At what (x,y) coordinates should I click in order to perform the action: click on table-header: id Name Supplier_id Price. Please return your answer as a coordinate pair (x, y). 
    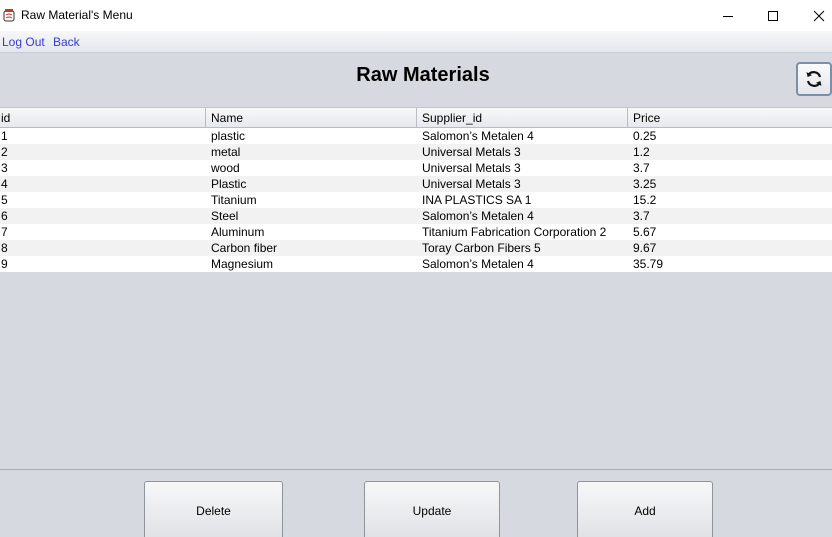
    Looking at the image, I should click on (416, 117).